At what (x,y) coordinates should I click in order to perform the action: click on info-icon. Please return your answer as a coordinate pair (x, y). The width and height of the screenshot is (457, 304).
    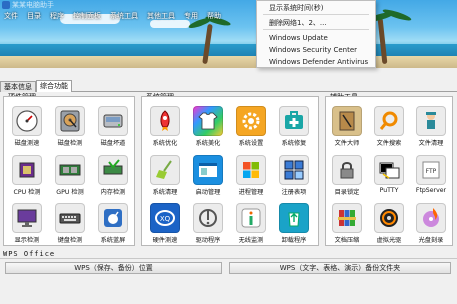
    Looking at the image, I should click on (251, 218).